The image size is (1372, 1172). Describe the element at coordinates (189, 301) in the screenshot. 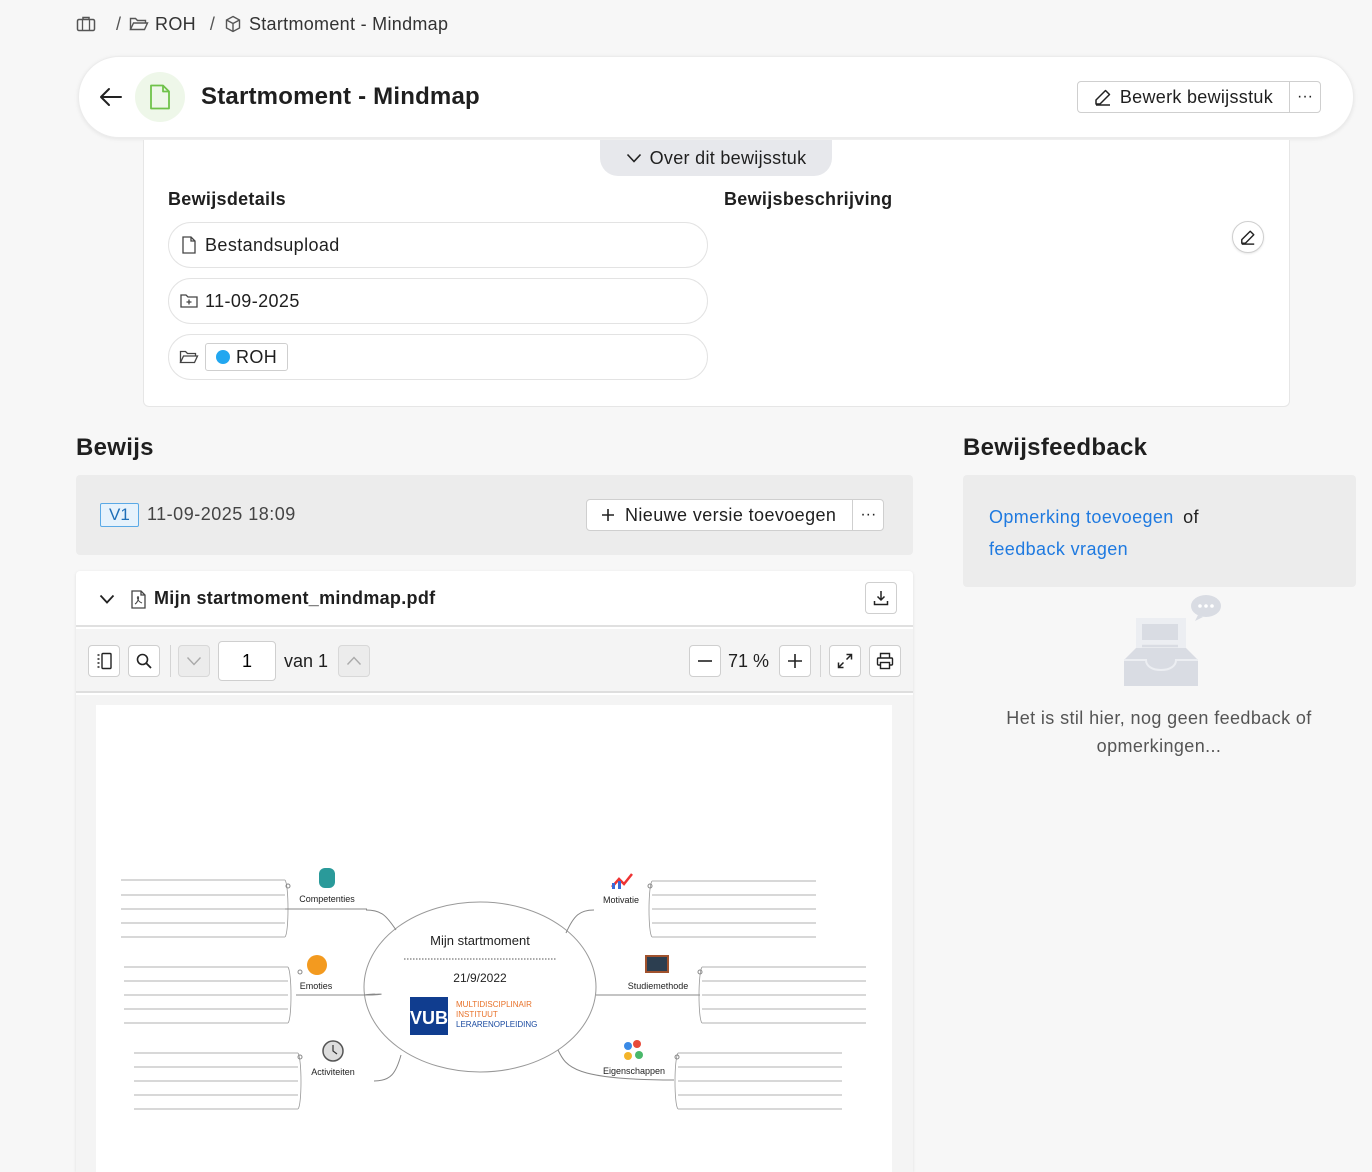

I see `folder-plus-icon` at that location.